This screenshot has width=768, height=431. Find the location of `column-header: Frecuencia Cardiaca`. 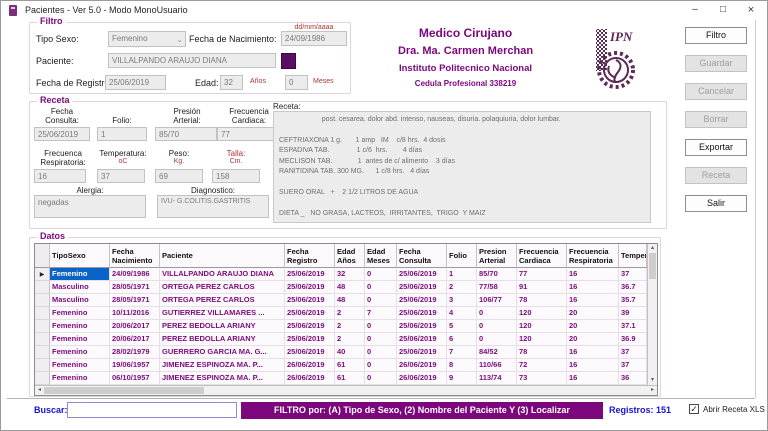

column-header: Frecuencia Cardiaca is located at coordinates (542, 256).